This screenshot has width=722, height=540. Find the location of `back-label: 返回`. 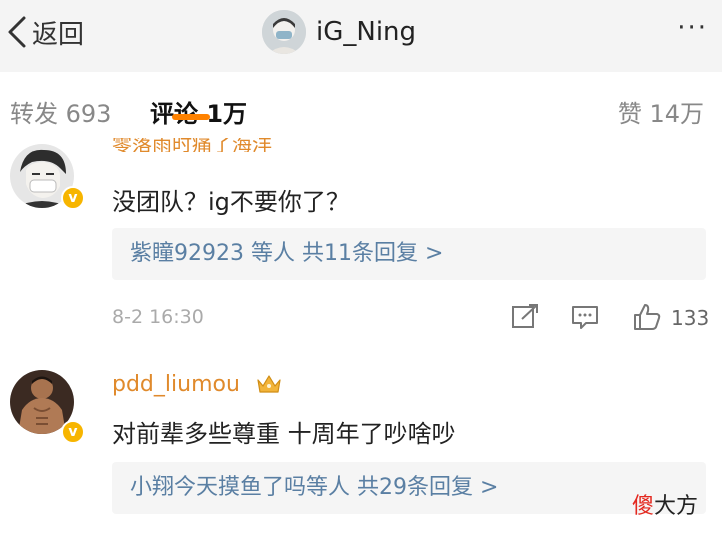

back-label: 返回 is located at coordinates (58, 34).